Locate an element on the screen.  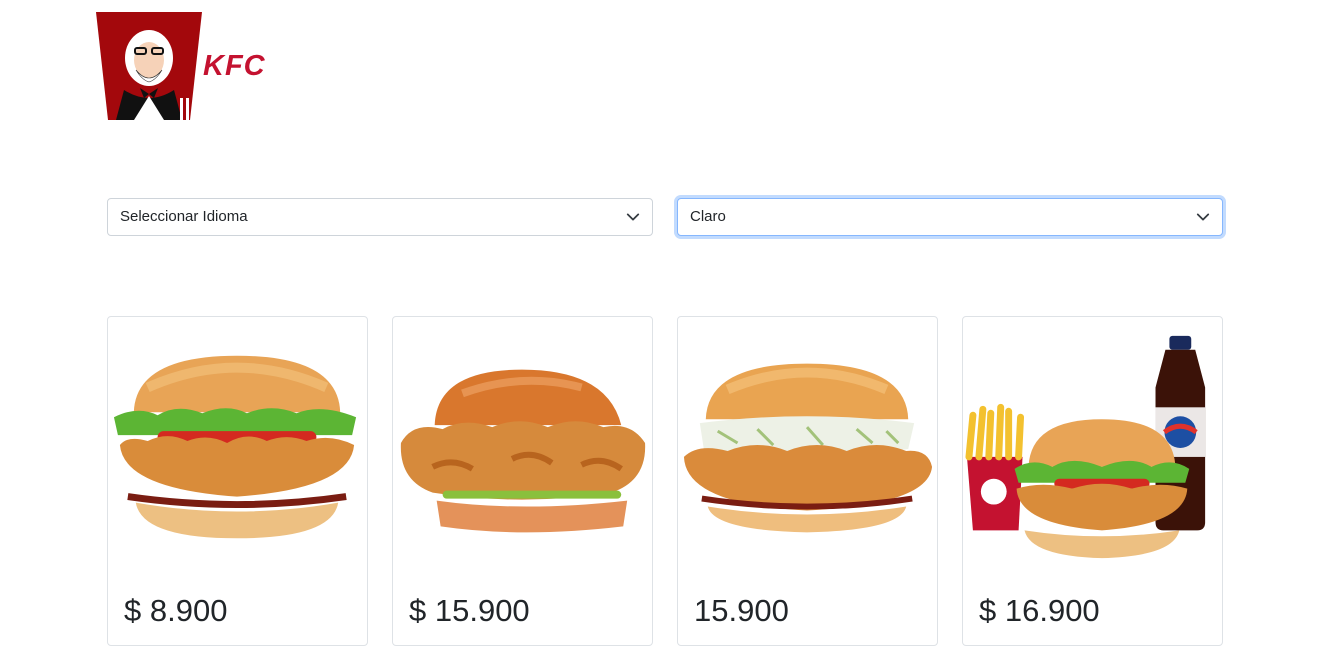
product-price: $ 16.900 is located at coordinates (1039, 610).